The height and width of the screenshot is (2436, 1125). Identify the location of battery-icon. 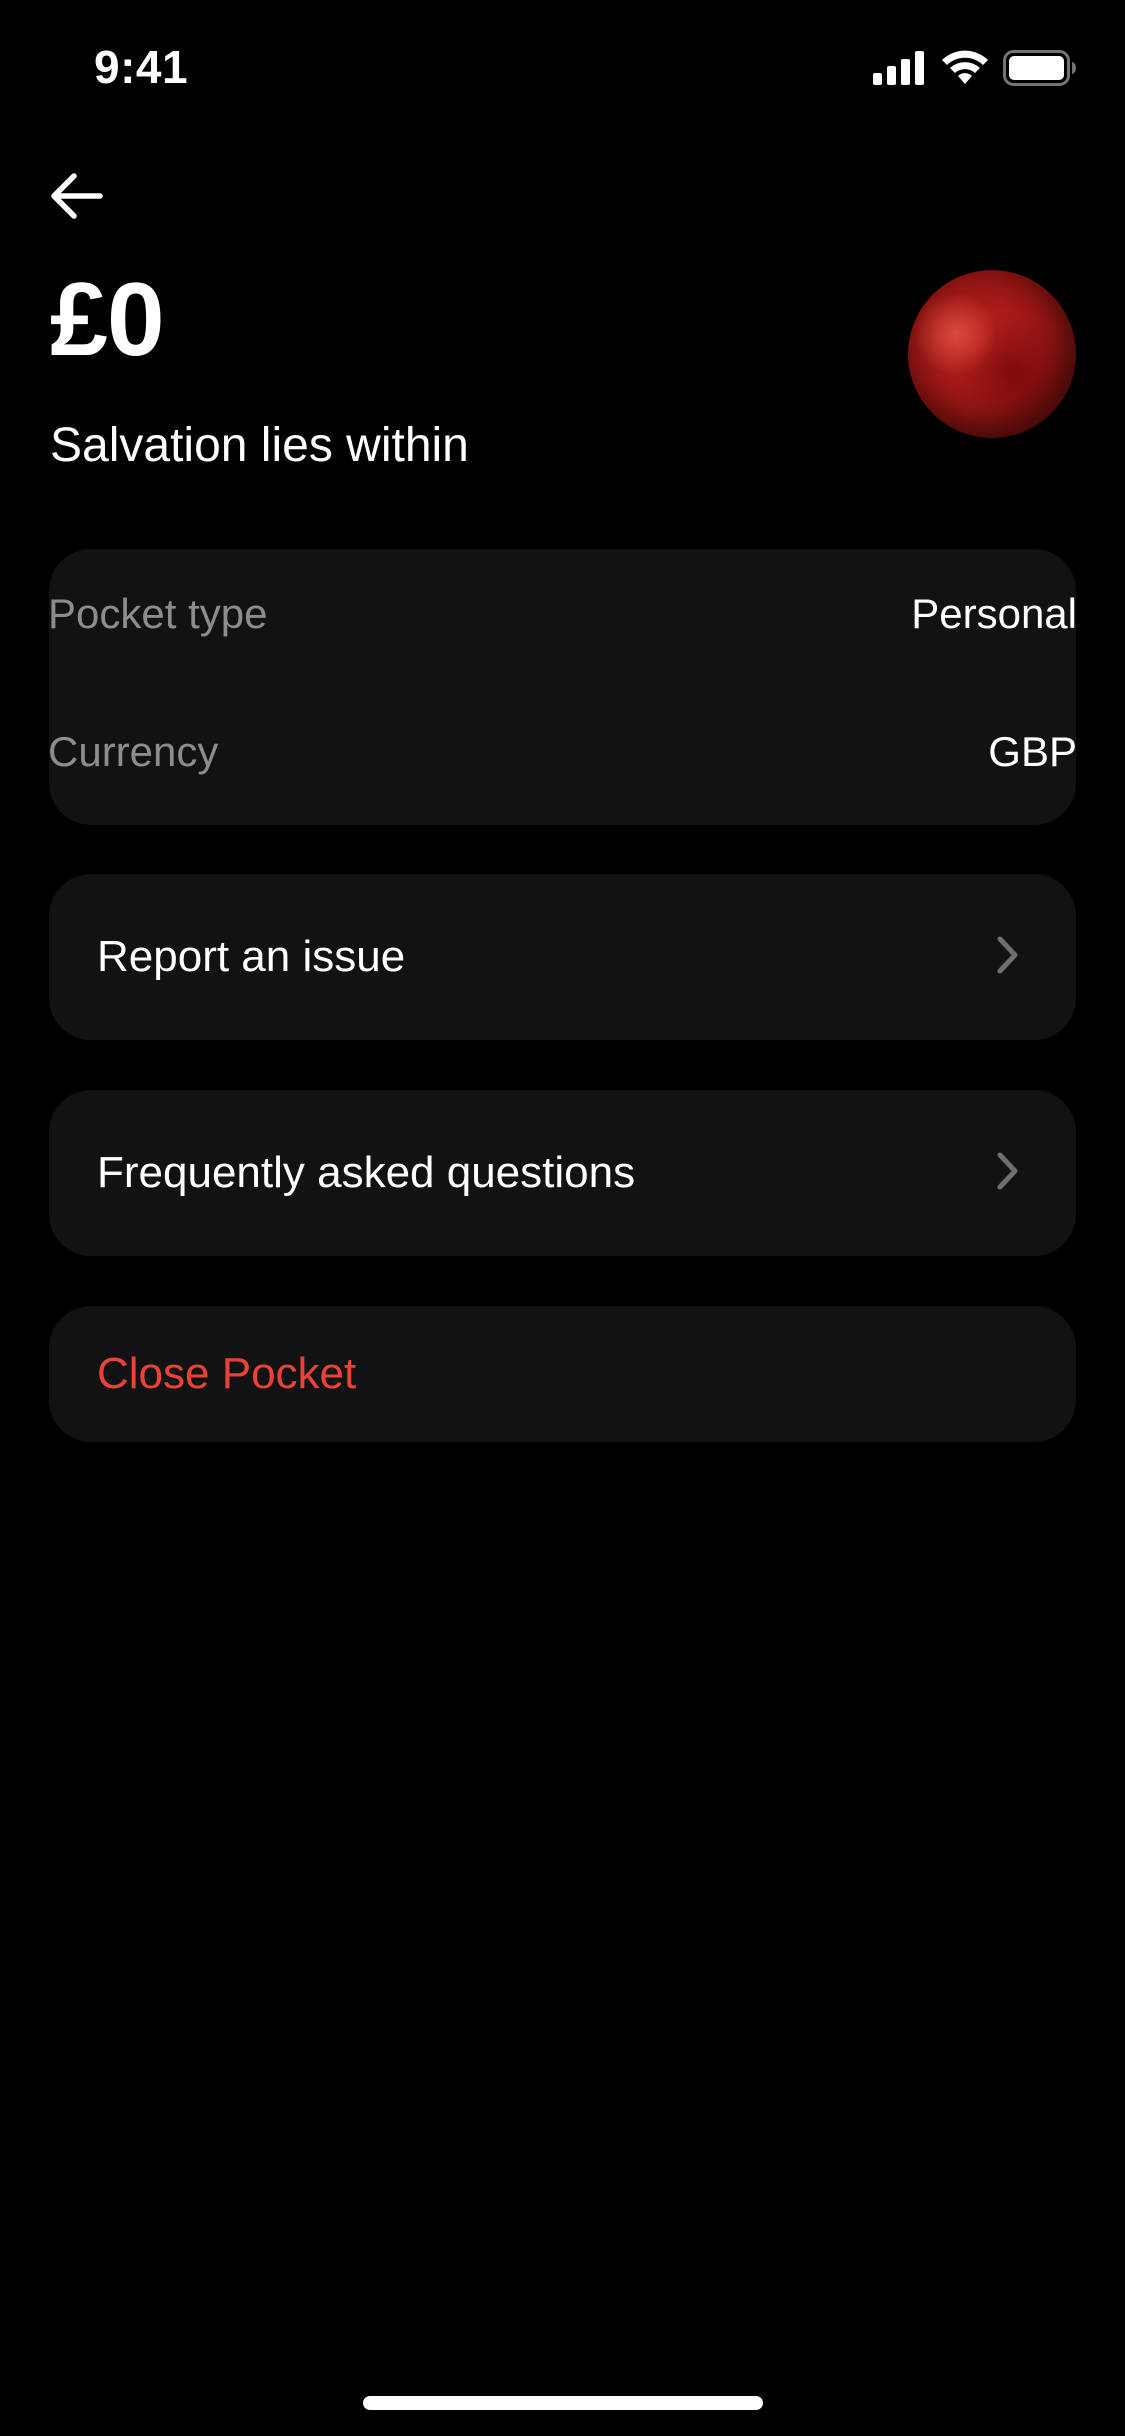
(1040, 70).